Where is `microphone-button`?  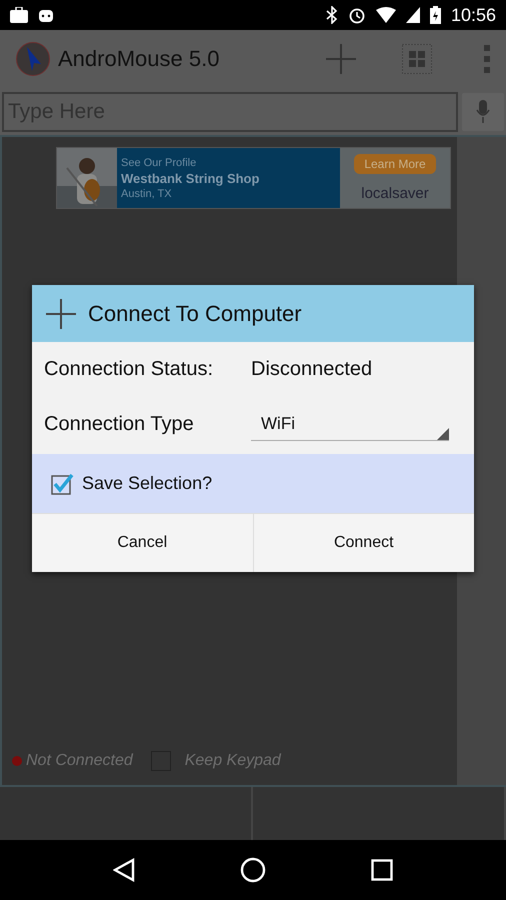 microphone-button is located at coordinates (483, 111).